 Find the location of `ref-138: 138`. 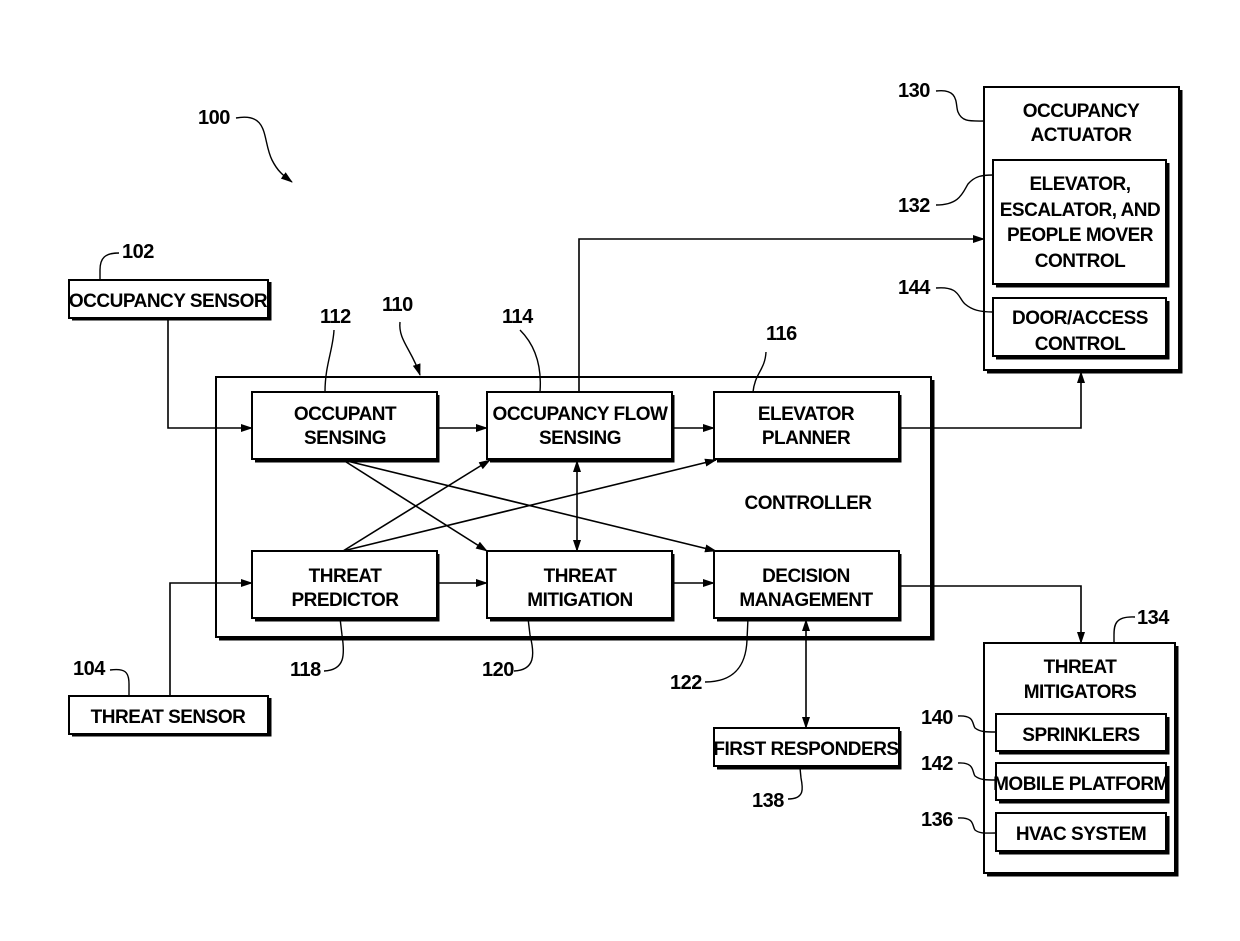

ref-138: 138 is located at coordinates (768, 801).